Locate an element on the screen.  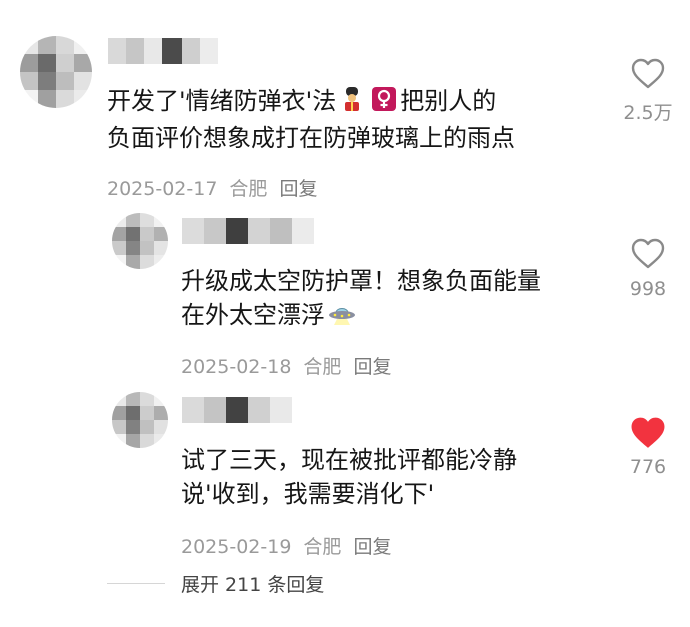
expand-replies-row: 展开 211 条回复 is located at coordinates (215, 583).